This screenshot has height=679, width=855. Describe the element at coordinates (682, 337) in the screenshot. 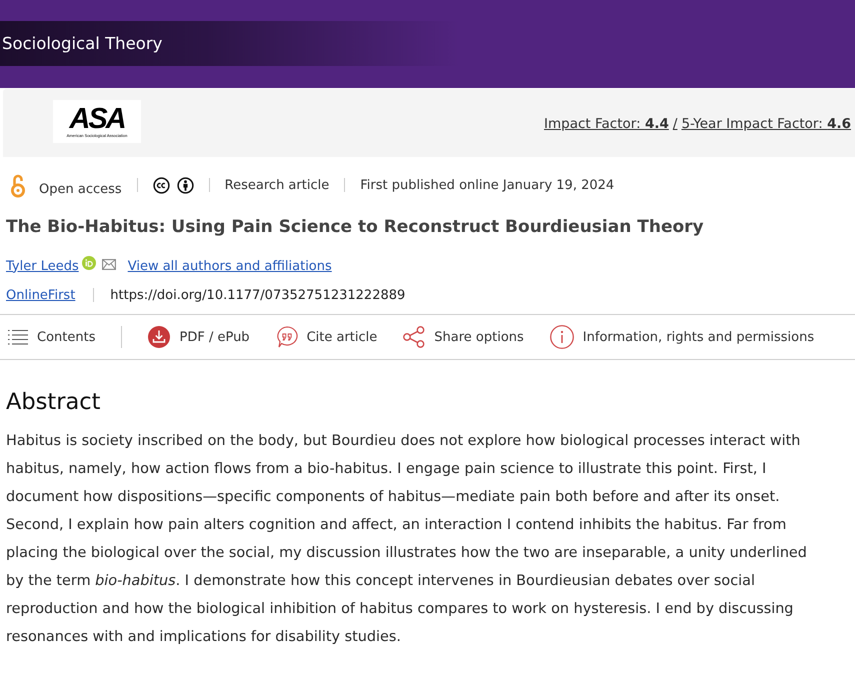

I see `toolbar-button: Information, rights and permissions` at that location.